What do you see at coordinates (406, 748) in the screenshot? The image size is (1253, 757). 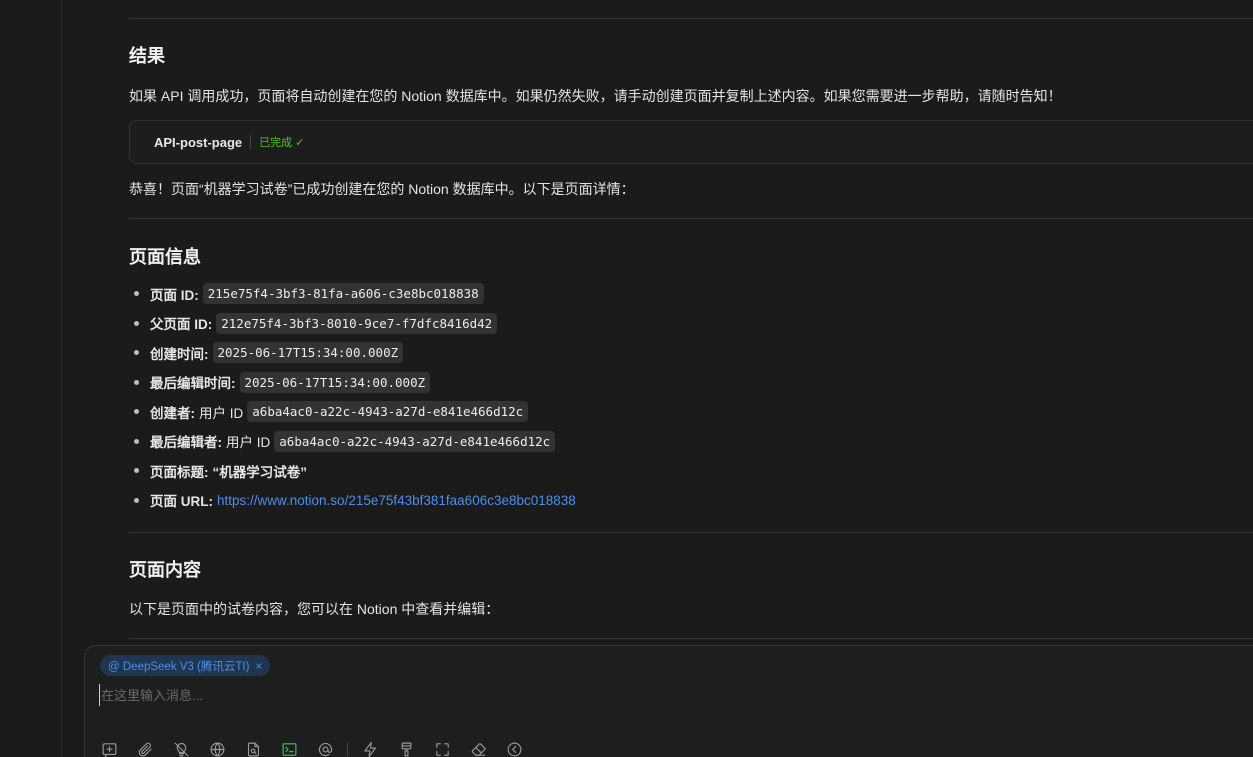 I see `paintbrush-icon` at bounding box center [406, 748].